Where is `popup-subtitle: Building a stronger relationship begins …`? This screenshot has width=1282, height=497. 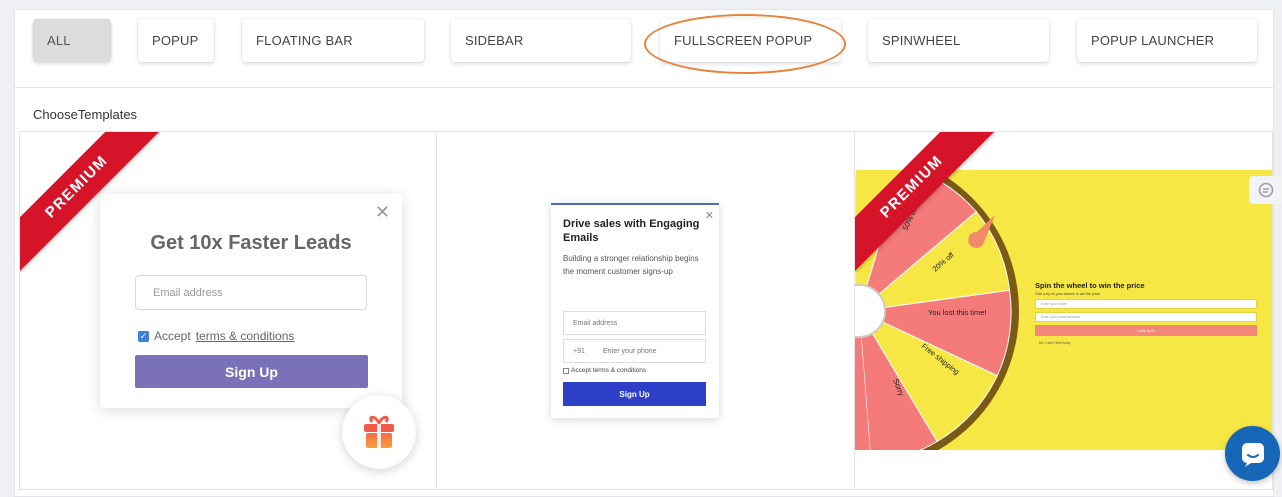
popup-subtitle: Building a stronger relationship begins … is located at coordinates (631, 265).